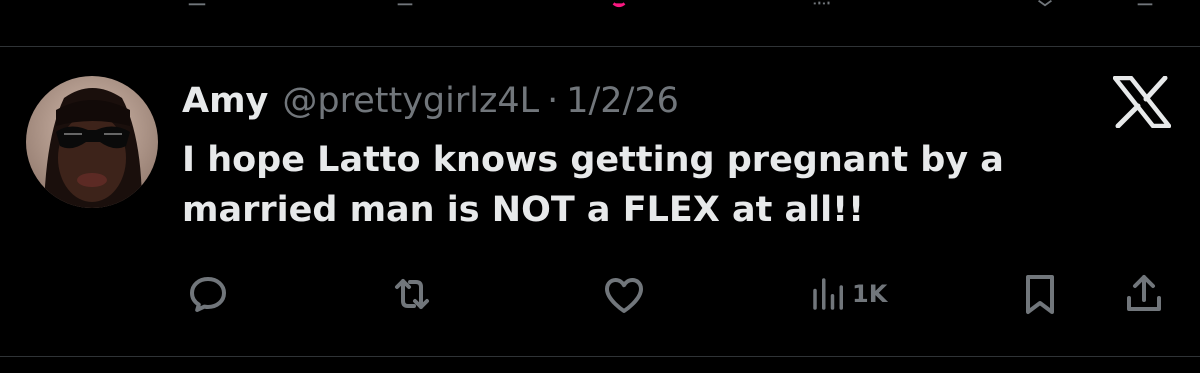 The image size is (1200, 373). I want to click on like-button, so click(624, 294).